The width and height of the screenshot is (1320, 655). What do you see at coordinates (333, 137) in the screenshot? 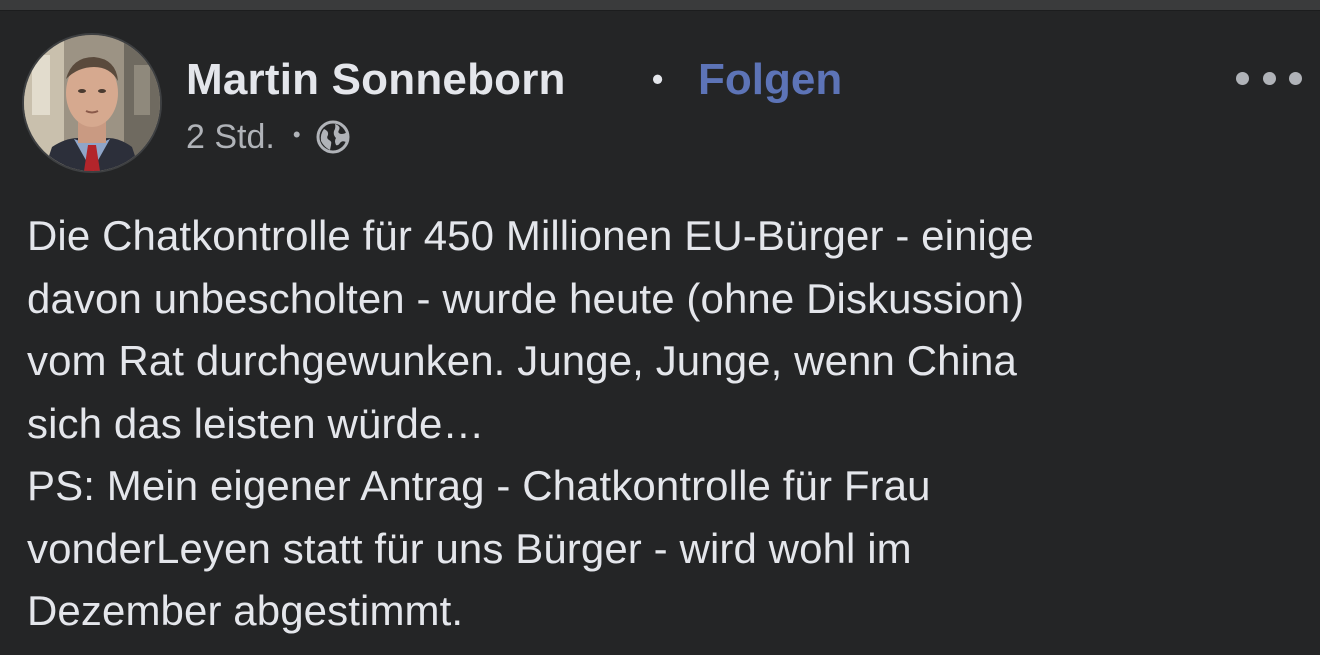
I see `globe-icon` at bounding box center [333, 137].